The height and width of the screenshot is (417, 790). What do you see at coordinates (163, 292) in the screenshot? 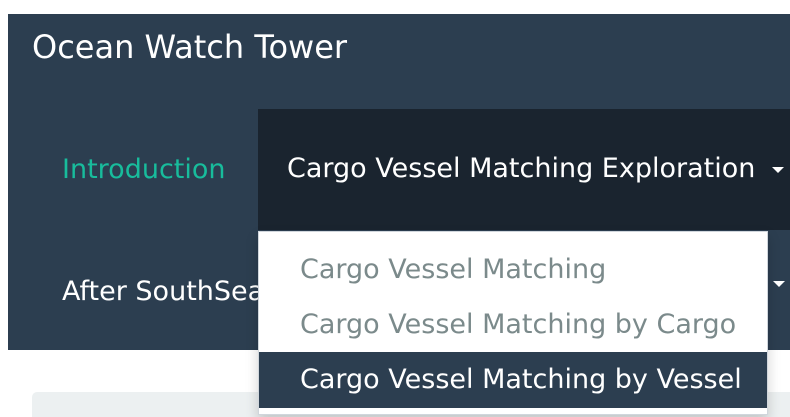
I see `nav-item-after-southsea: After SouthSea` at bounding box center [163, 292].